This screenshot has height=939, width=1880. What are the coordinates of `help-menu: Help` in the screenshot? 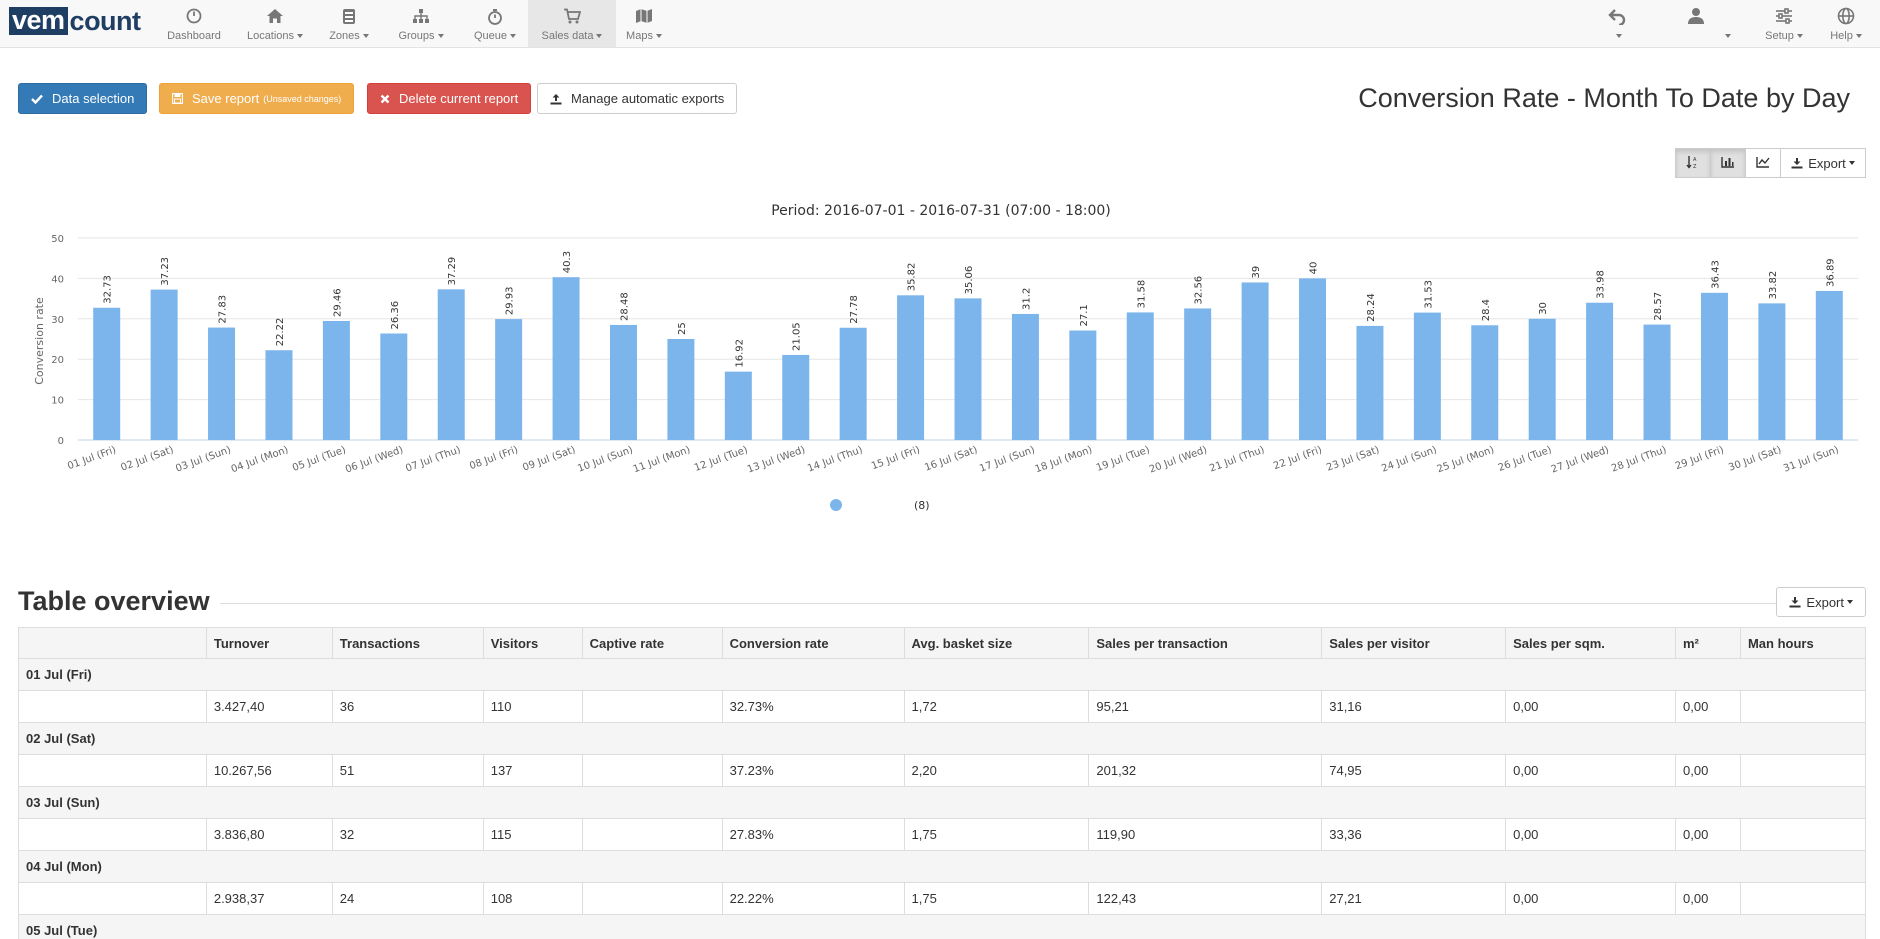 It's located at (1846, 23).